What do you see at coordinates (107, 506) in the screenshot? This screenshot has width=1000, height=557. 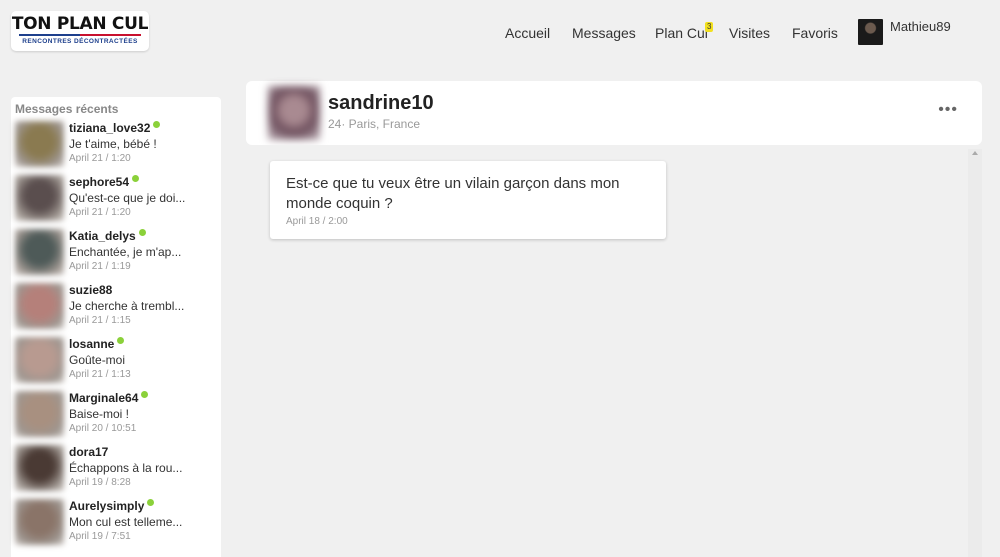 I see `conversation-name-text: Aurelysimply` at bounding box center [107, 506].